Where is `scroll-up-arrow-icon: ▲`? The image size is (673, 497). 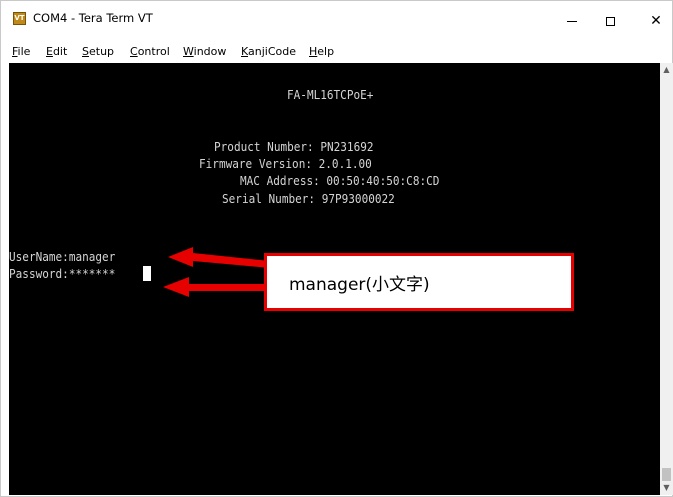 scroll-up-arrow-icon: ▲ is located at coordinates (666, 70).